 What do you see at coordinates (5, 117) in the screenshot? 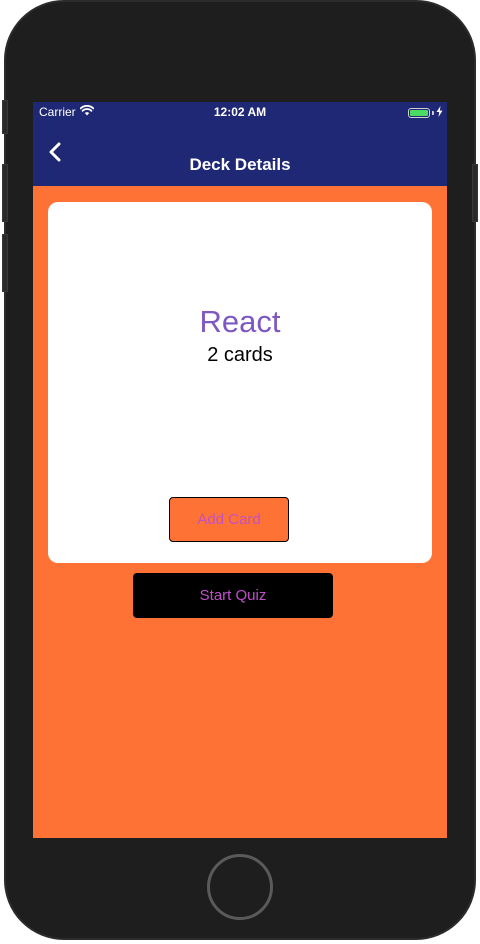
I see `mute-switch` at bounding box center [5, 117].